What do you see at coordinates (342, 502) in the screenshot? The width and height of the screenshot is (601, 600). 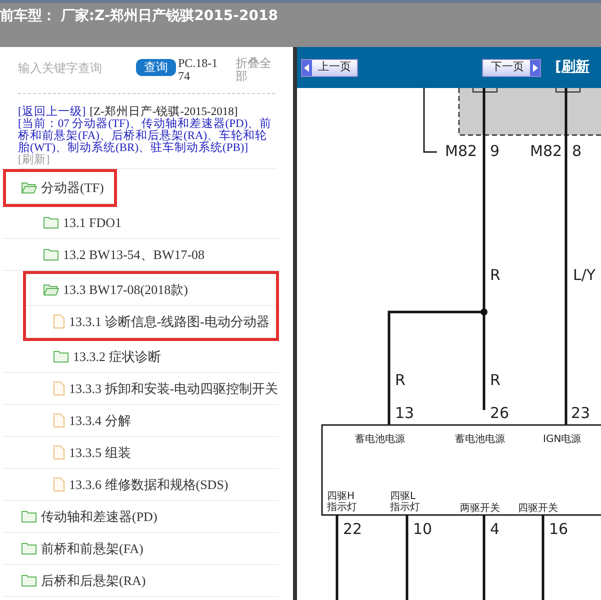 I see `output-label: 四驱H 指示灯` at bounding box center [342, 502].